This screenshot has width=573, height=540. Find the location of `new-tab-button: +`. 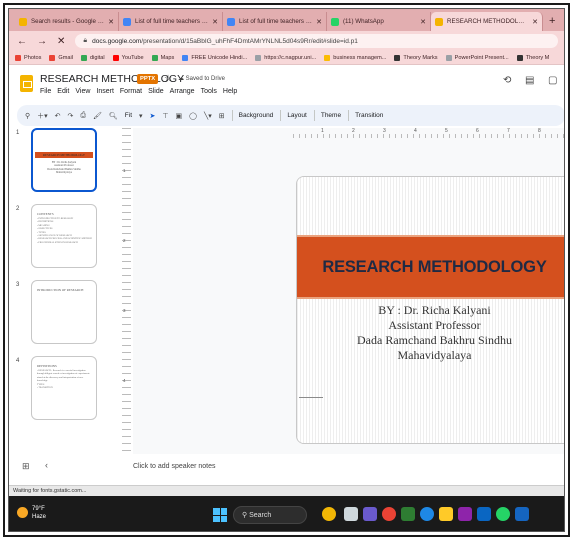

new-tab-button: + is located at coordinates (552, 21).